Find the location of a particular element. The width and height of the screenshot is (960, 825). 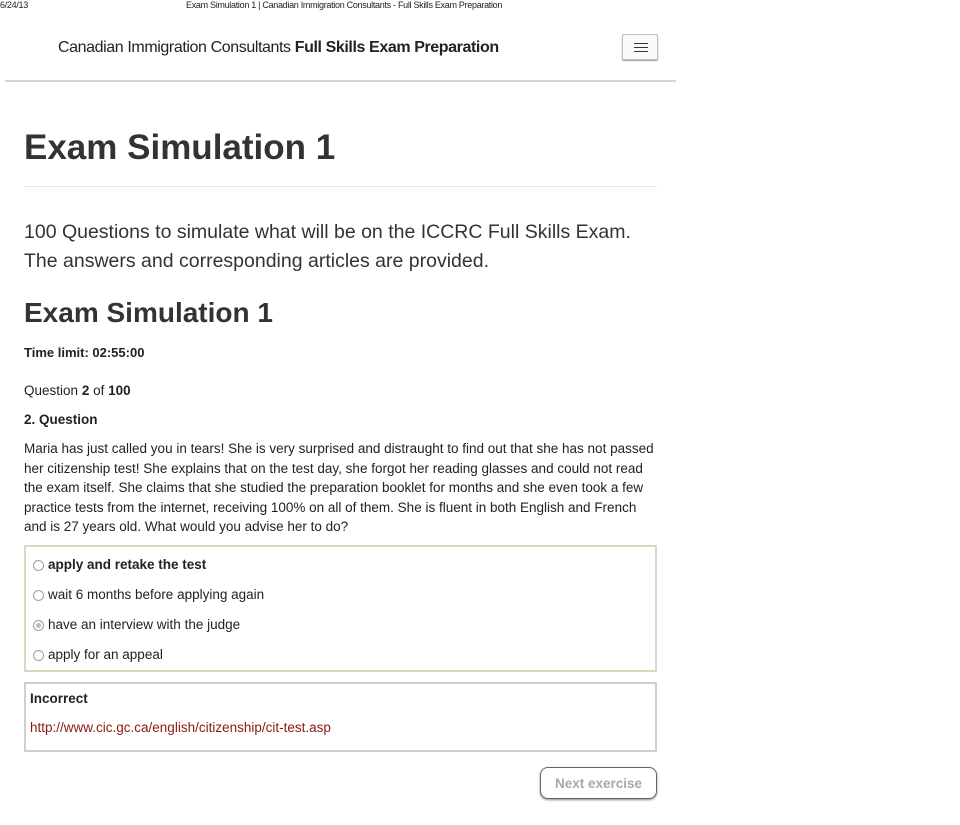

answer-option: apply and retake the test is located at coordinates (119, 567).